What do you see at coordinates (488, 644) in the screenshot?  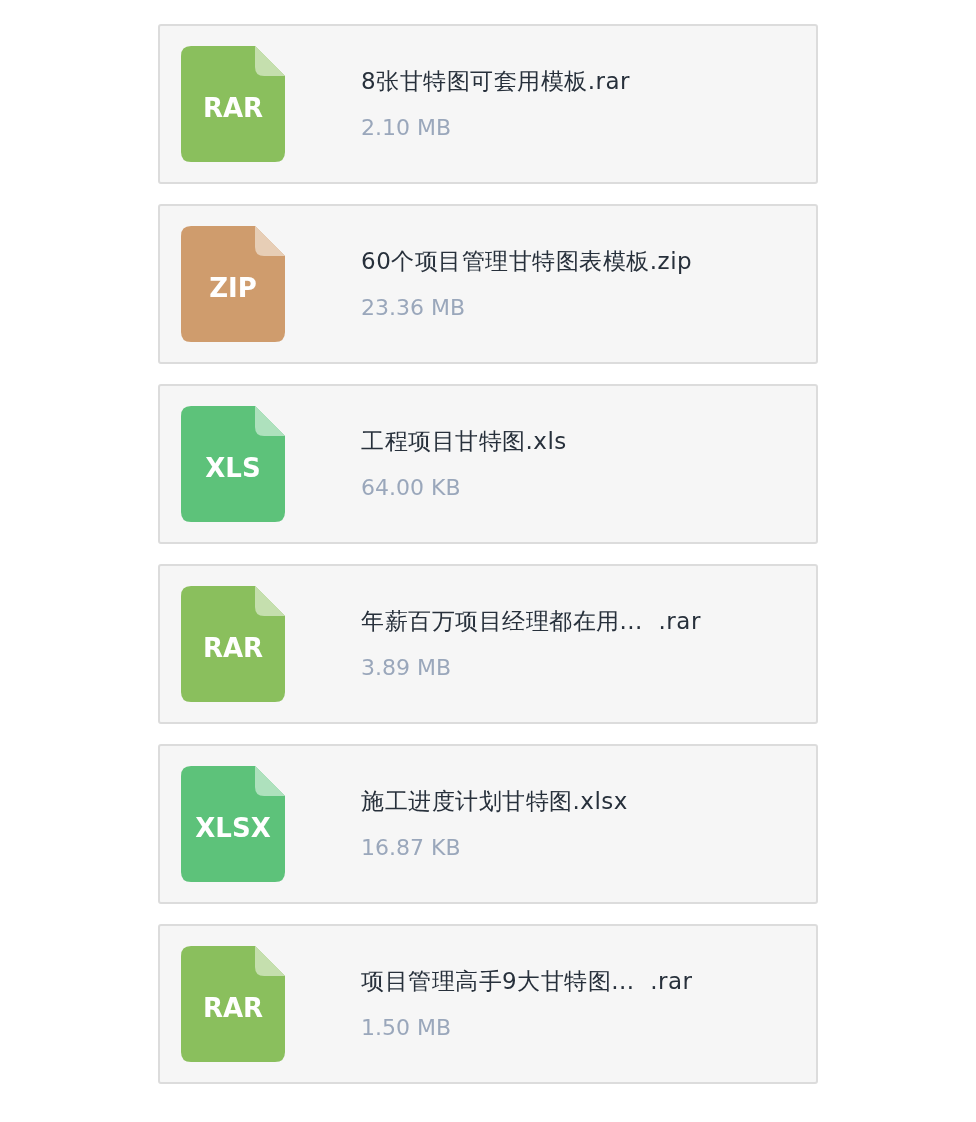 I see `file-card: RAR 年薪百万项目经理都在用... .rar 3.89 MB` at bounding box center [488, 644].